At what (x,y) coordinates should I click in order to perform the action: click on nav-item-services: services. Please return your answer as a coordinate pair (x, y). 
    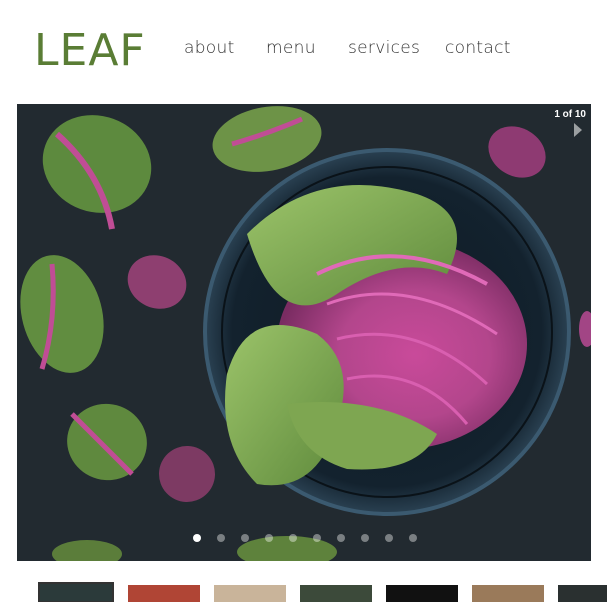
    Looking at the image, I should click on (384, 48).